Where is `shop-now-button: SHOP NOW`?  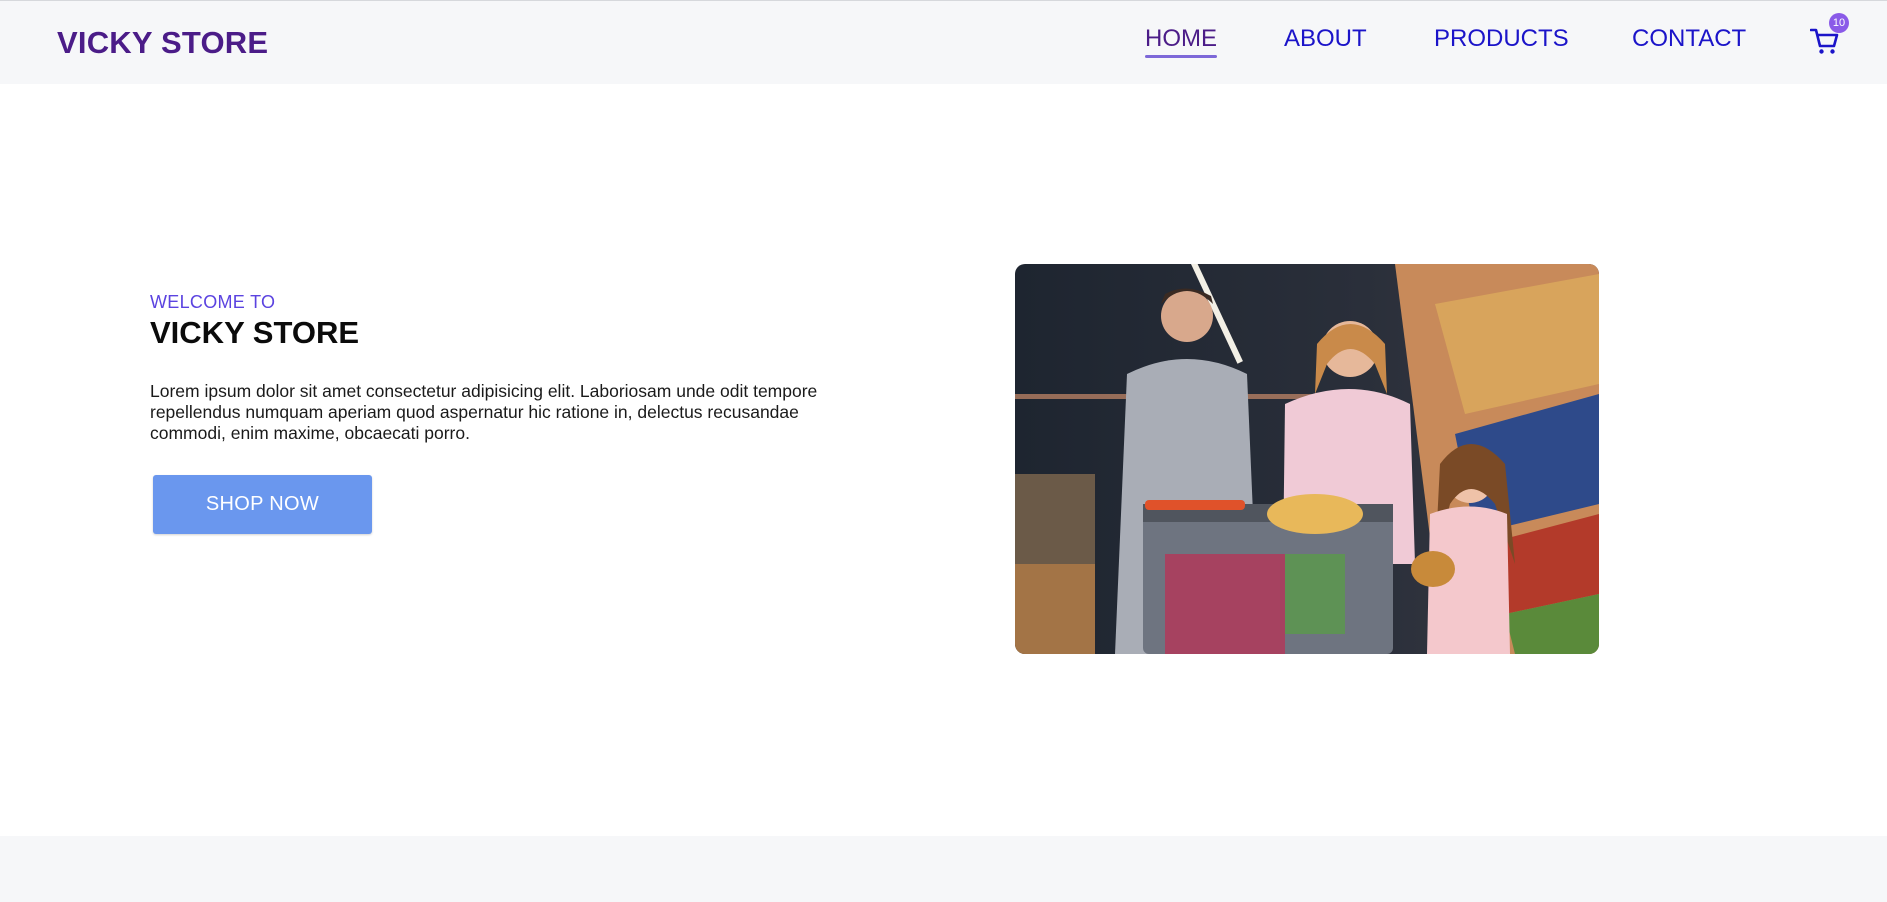
shop-now-button: SHOP NOW is located at coordinates (262, 504).